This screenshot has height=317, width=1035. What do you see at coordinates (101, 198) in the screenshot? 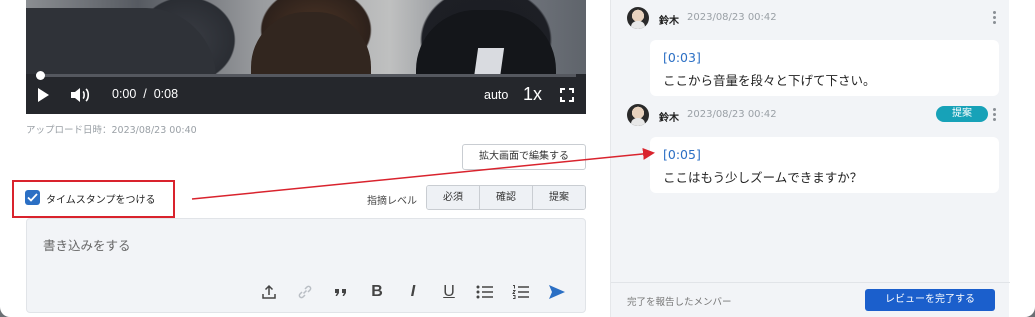
I see `timestamp-checkbox-label: タイムスタンプをつける` at bounding box center [101, 198].